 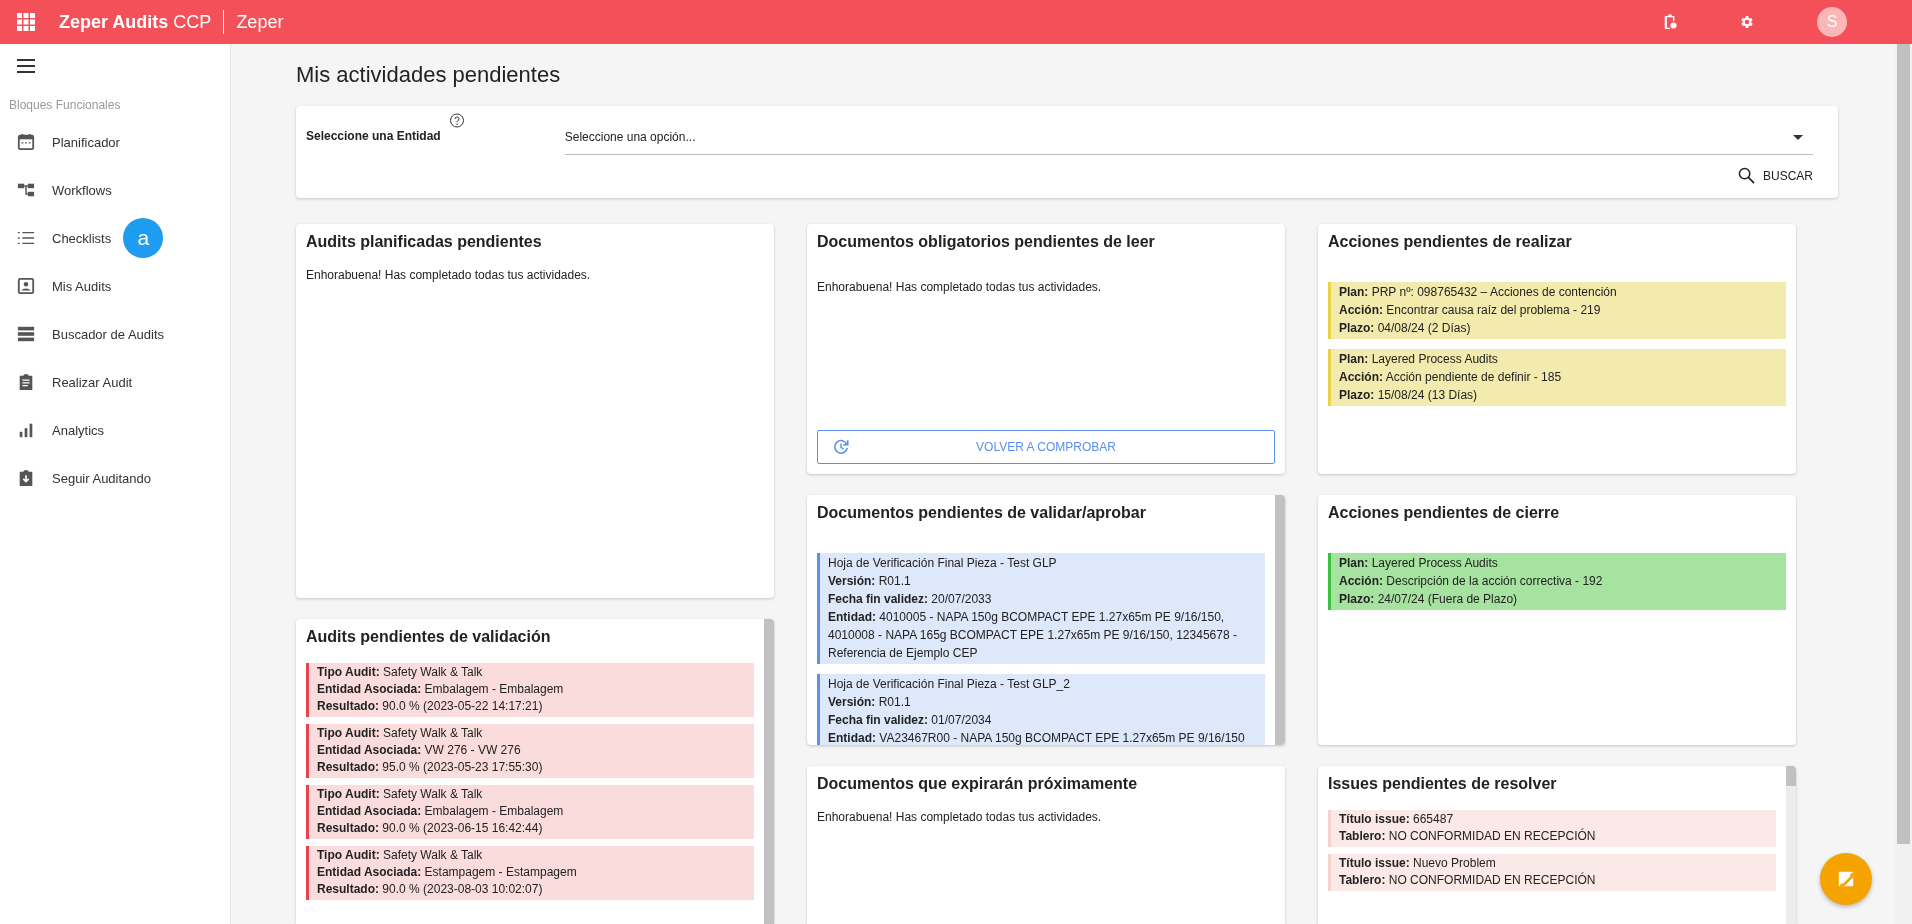 I want to click on audit-entry: Tipo Audit: Safety Walk & Talk Entidad Asociada: Embalagem - Embalagem Resultado: 90.0 % (2023-06-15 16:42:44), so click(x=530, y=812).